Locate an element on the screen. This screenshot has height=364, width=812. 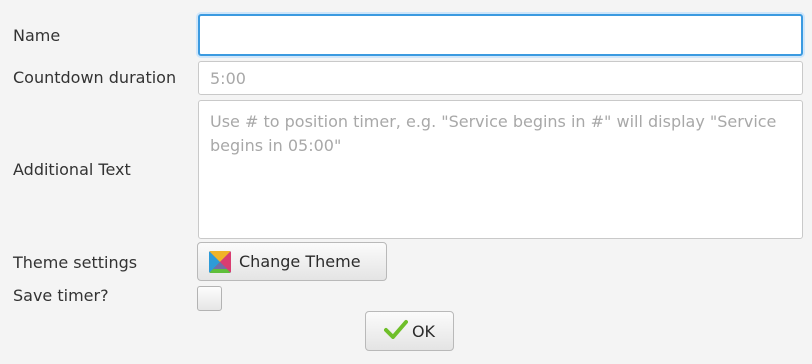
theme-settings-label: Theme settings is located at coordinates (75, 262).